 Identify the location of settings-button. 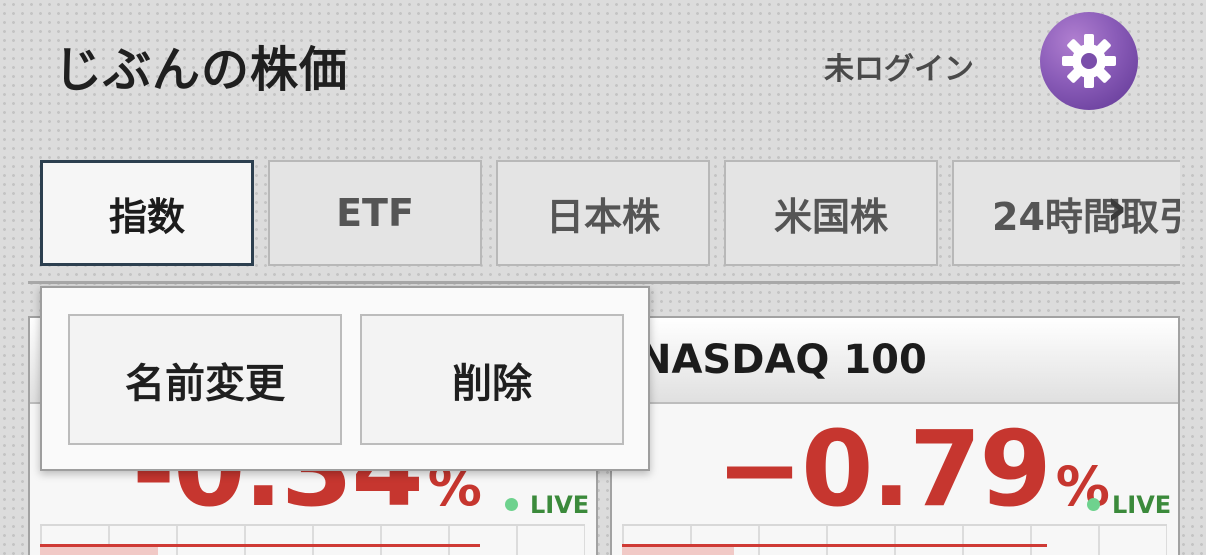
(1089, 61).